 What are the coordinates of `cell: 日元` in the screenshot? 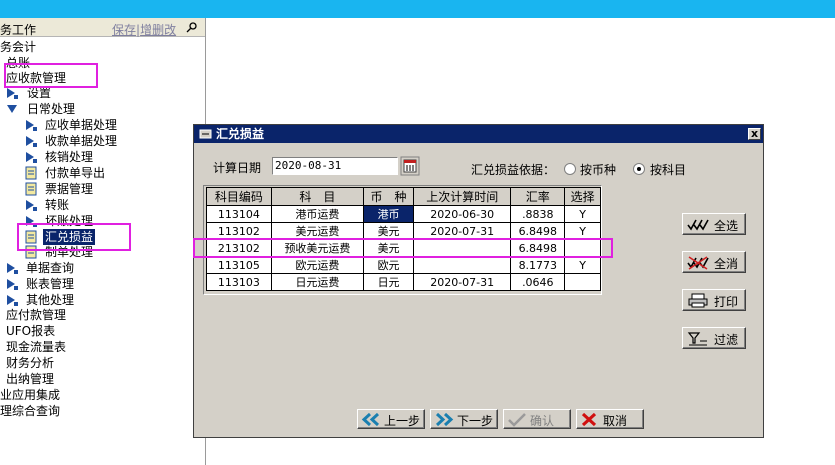 It's located at (388, 282).